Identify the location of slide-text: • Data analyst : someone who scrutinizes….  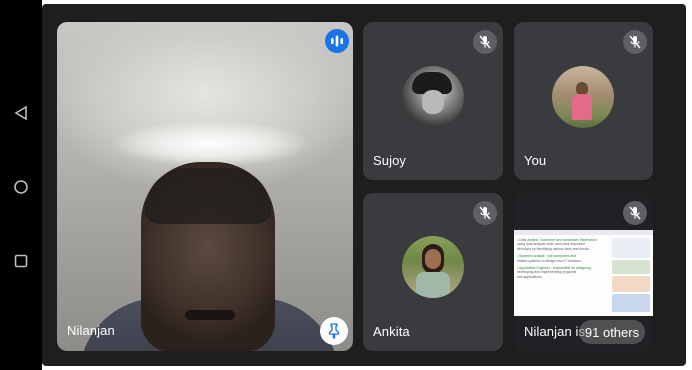
(563, 258).